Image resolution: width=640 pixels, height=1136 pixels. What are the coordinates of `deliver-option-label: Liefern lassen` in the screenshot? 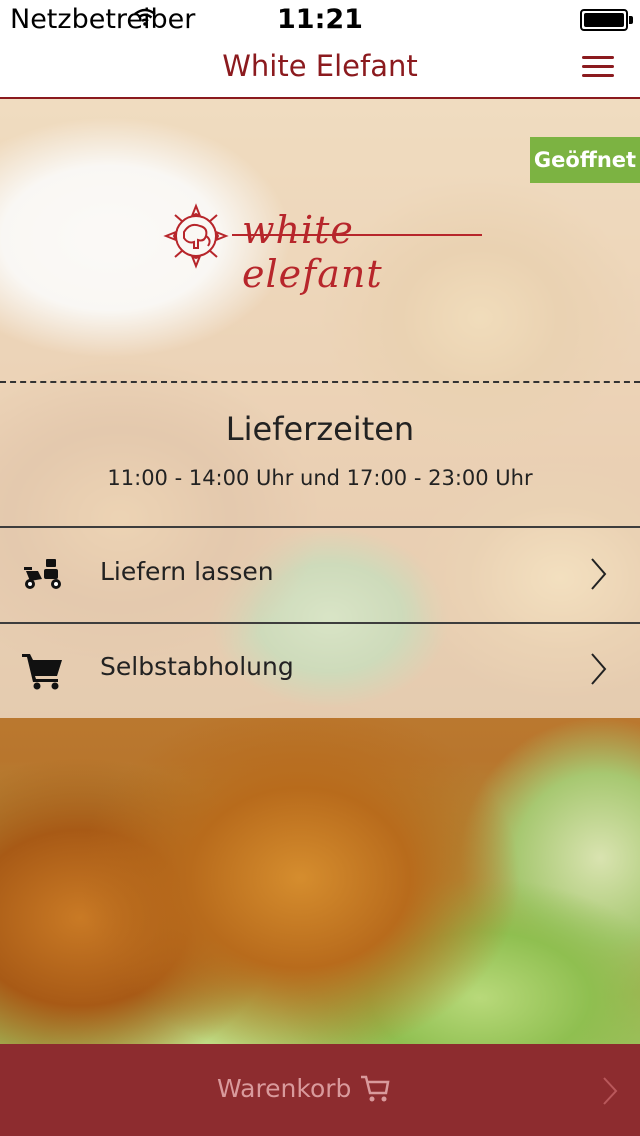 It's located at (187, 571).